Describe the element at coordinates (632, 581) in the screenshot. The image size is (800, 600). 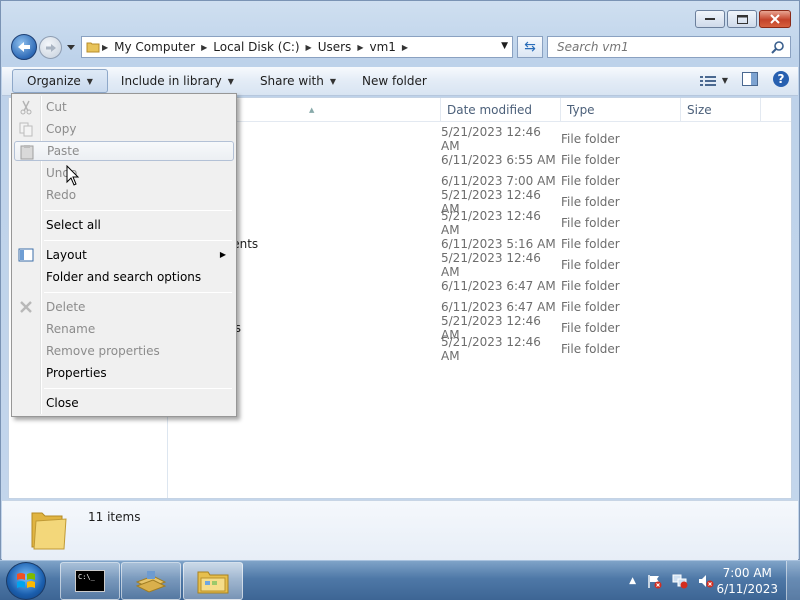
I see `show-hidden-icons-button: ▲` at that location.